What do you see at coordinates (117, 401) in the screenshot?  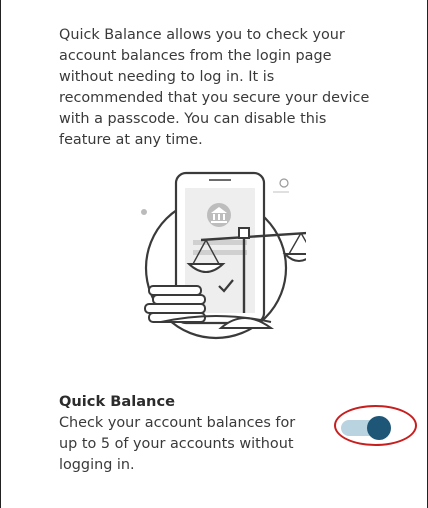 I see `setting-title: Quick Balance` at bounding box center [117, 401].